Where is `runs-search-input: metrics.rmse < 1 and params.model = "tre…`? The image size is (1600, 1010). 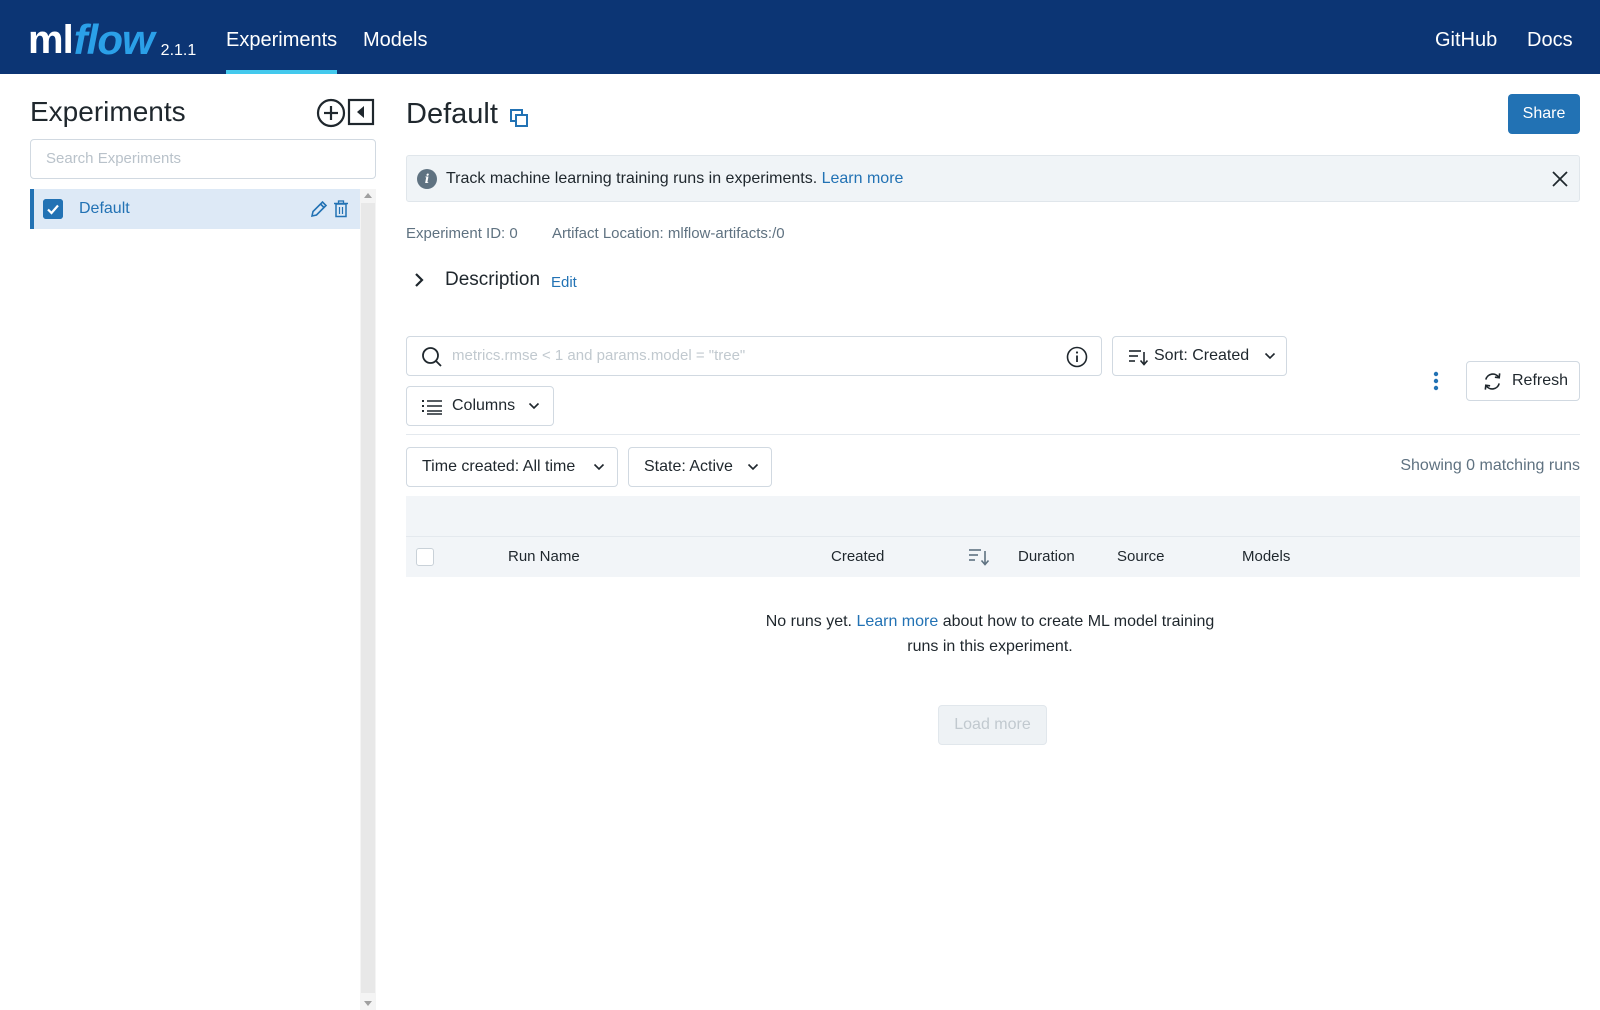
runs-search-input: metrics.rmse < 1 and params.model = "tre… is located at coordinates (754, 356).